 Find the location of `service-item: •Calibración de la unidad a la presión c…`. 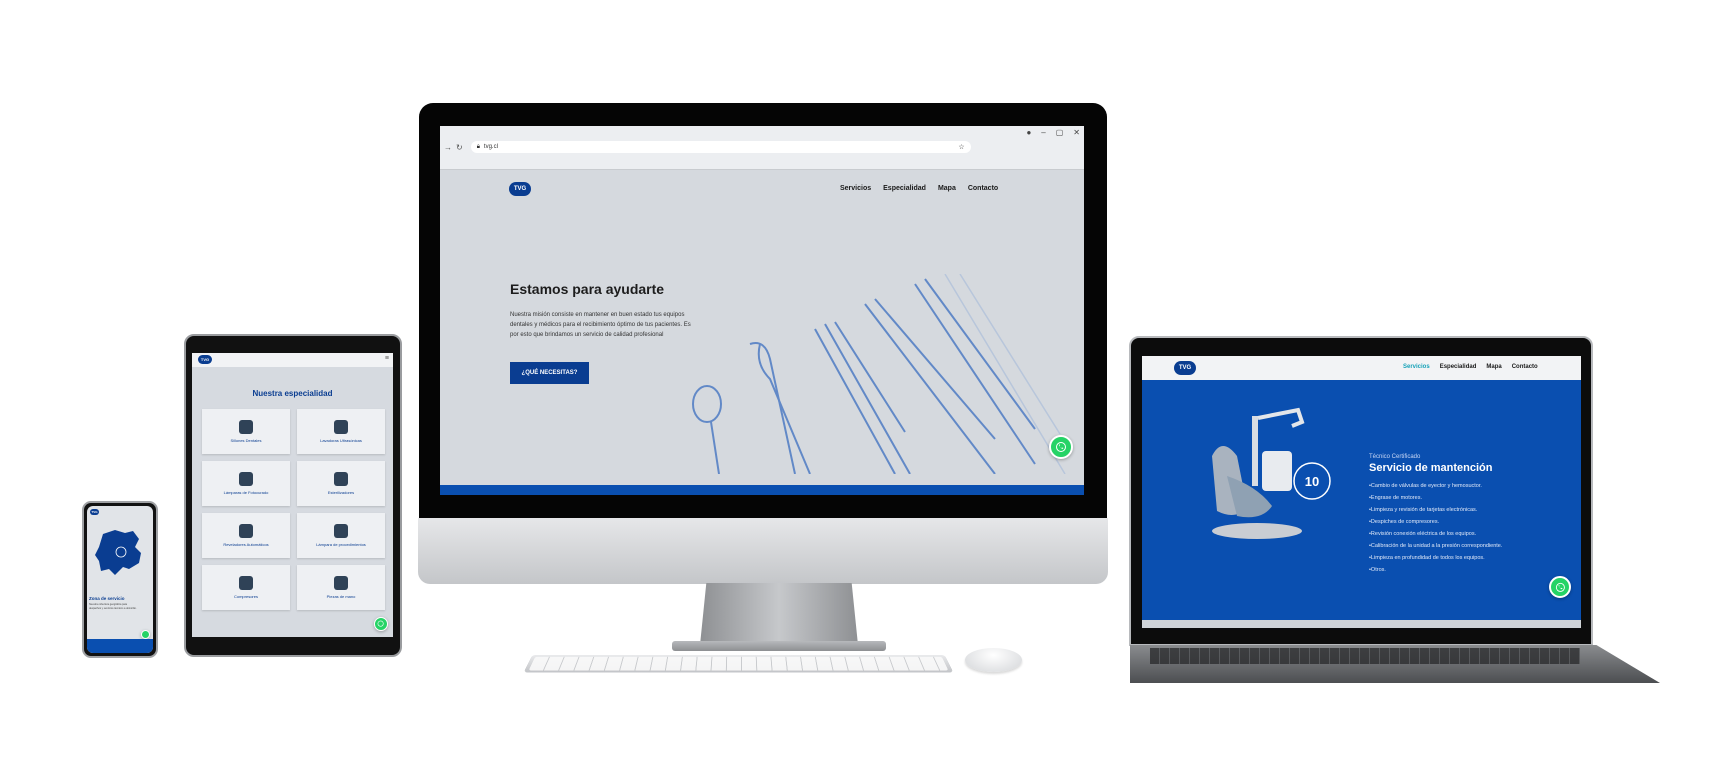

service-item: •Calibración de la unidad a la presión c… is located at coordinates (1436, 546).